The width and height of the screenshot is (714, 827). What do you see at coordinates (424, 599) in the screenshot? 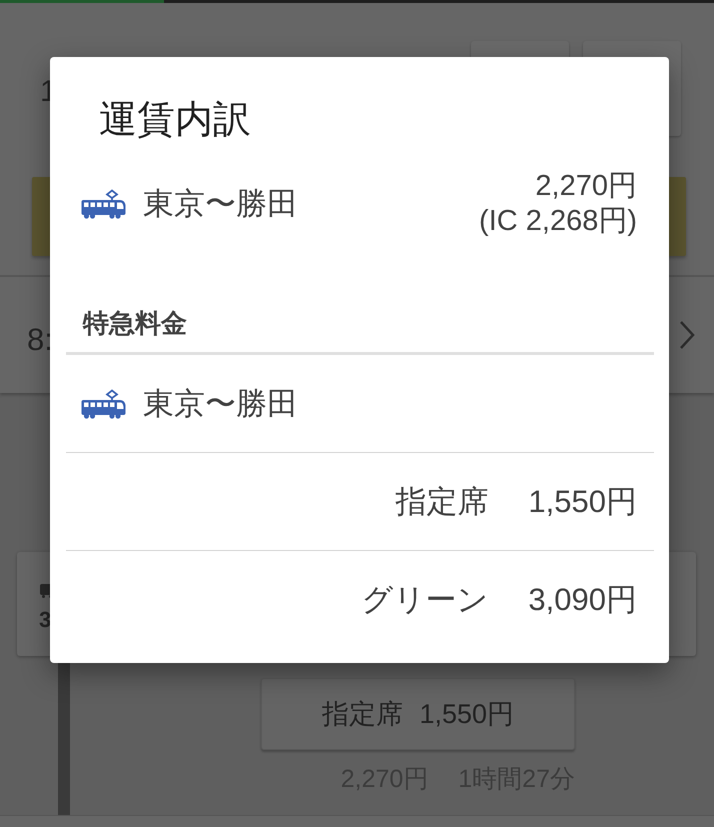
I see `seat-type-text: グリーン` at bounding box center [424, 599].